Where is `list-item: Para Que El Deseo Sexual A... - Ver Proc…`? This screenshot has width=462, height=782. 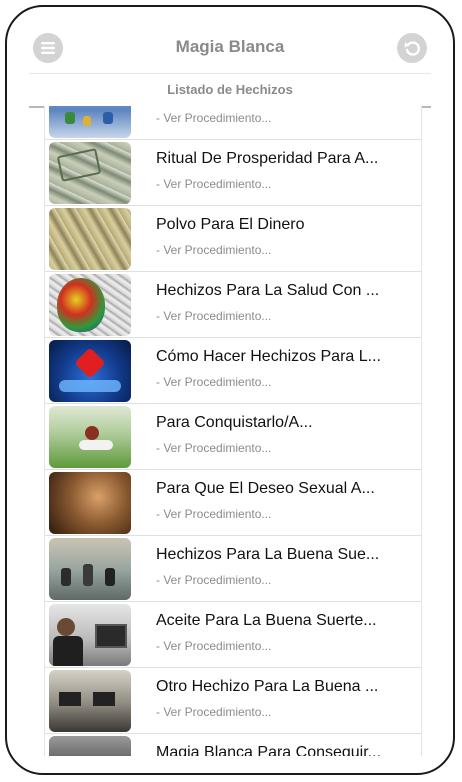
list-item: Para Que El Deseo Sexual A... - Ver Proc… is located at coordinates (233, 503).